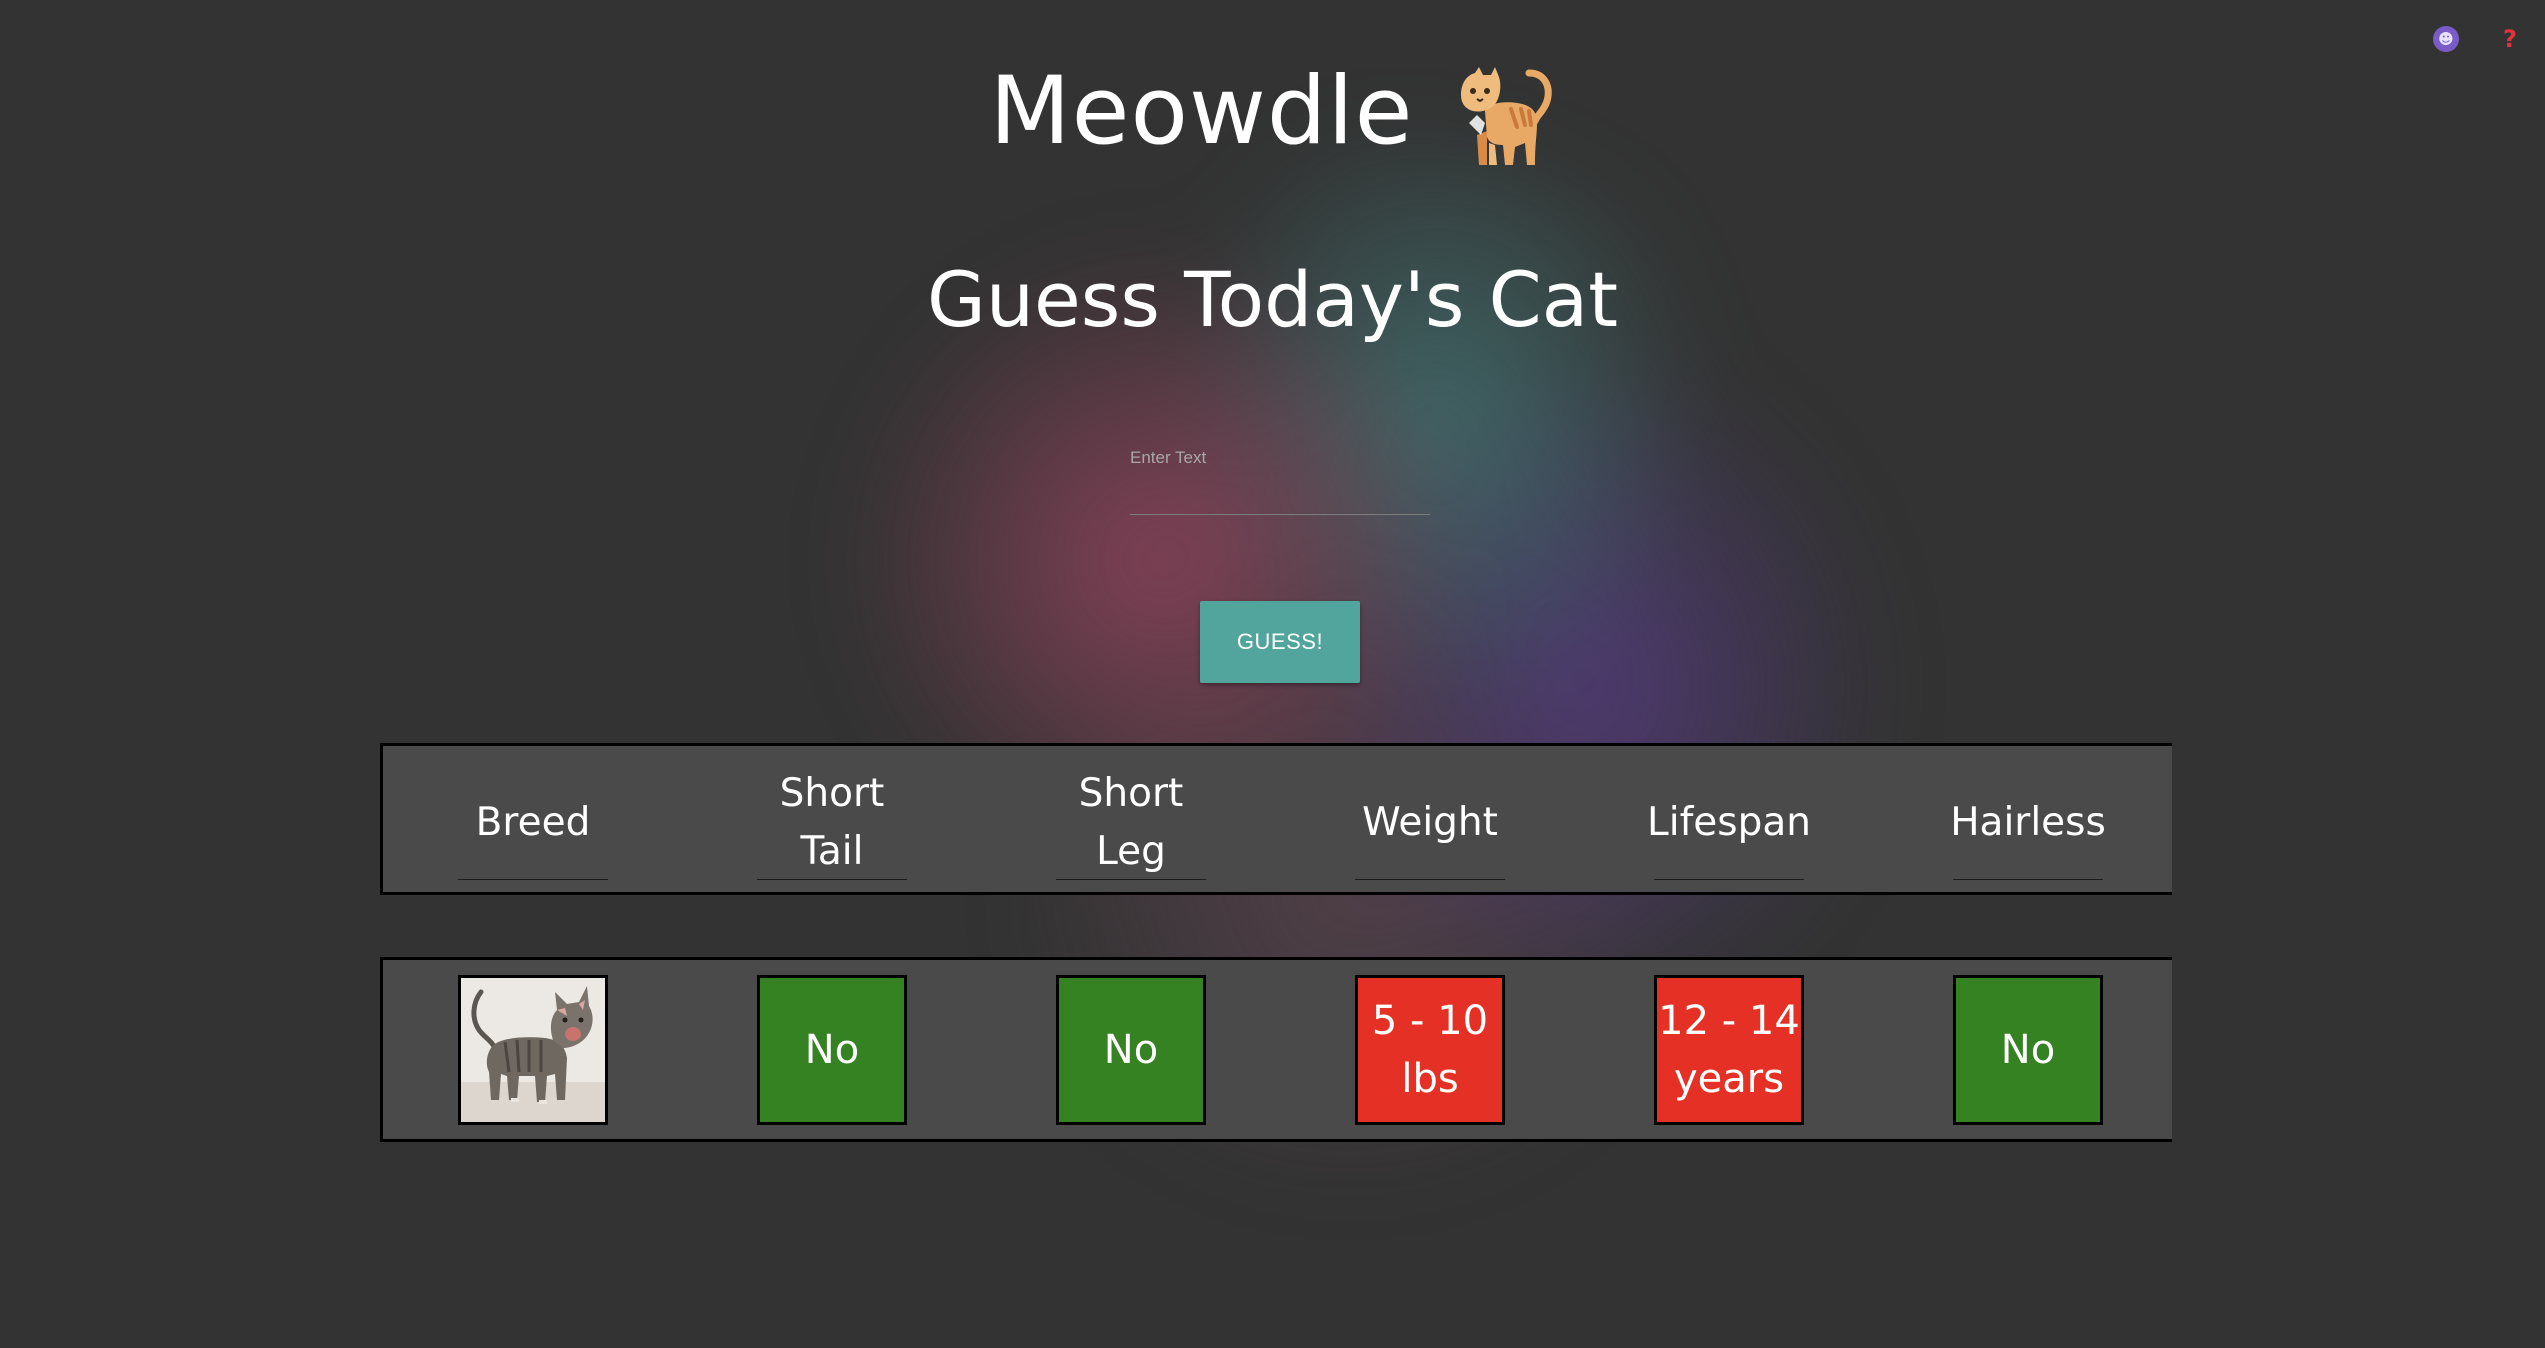 The width and height of the screenshot is (2545, 1348). I want to click on column-header-label: Weight, so click(1430, 822).